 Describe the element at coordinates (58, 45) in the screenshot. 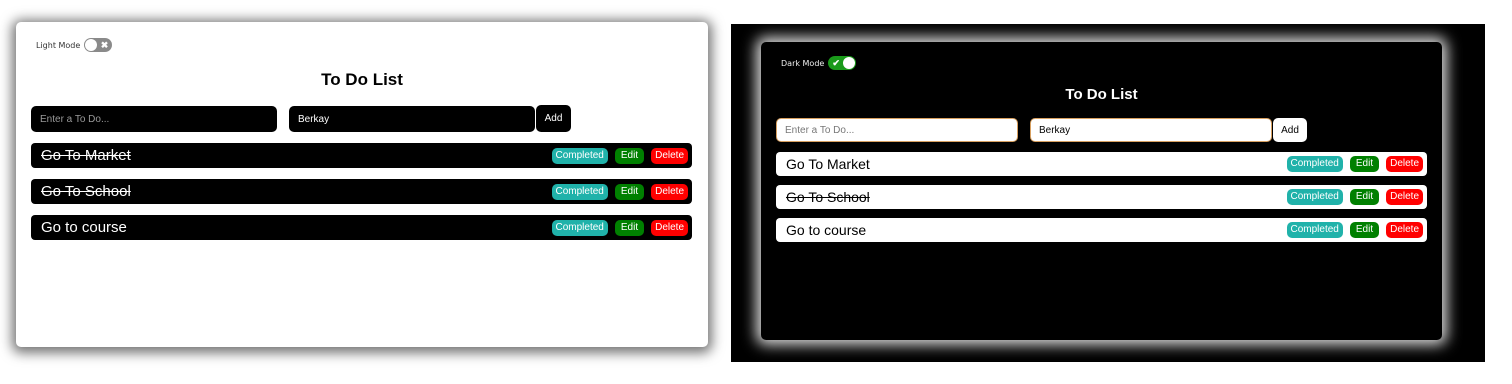

I see `mode-label: Light Mode` at that location.